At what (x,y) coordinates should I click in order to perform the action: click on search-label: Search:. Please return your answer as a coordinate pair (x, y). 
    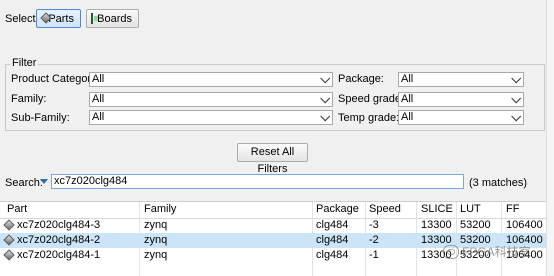
    Looking at the image, I should click on (24, 183).